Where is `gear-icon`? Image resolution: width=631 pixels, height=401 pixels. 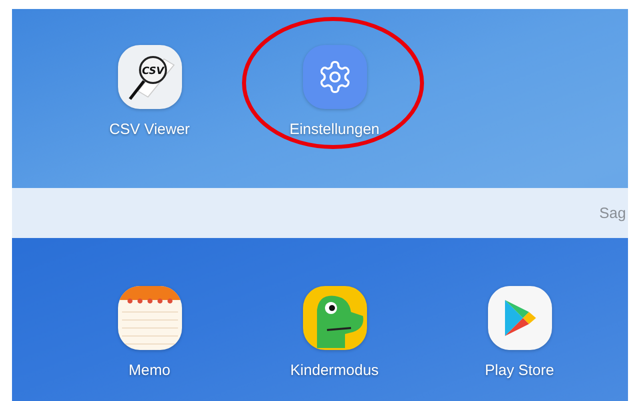 gear-icon is located at coordinates (334, 77).